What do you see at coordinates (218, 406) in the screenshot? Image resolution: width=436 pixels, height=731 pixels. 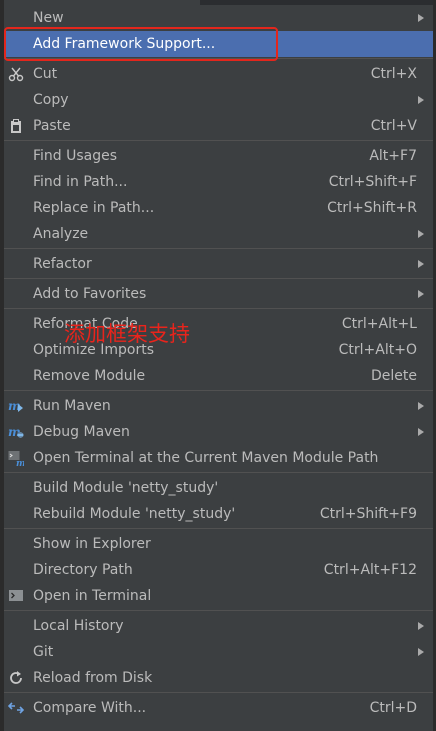 I see `menu-item-run-maven: m Run Maven` at bounding box center [218, 406].